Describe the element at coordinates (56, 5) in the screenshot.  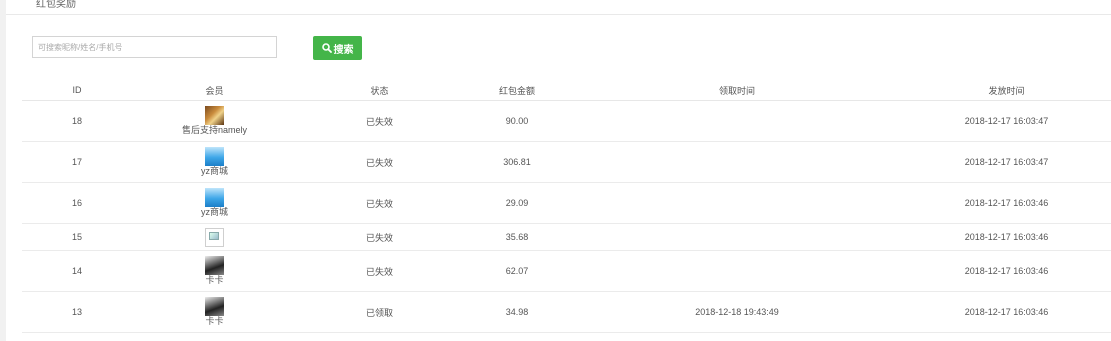
I see `page-title: 红包奖励` at that location.